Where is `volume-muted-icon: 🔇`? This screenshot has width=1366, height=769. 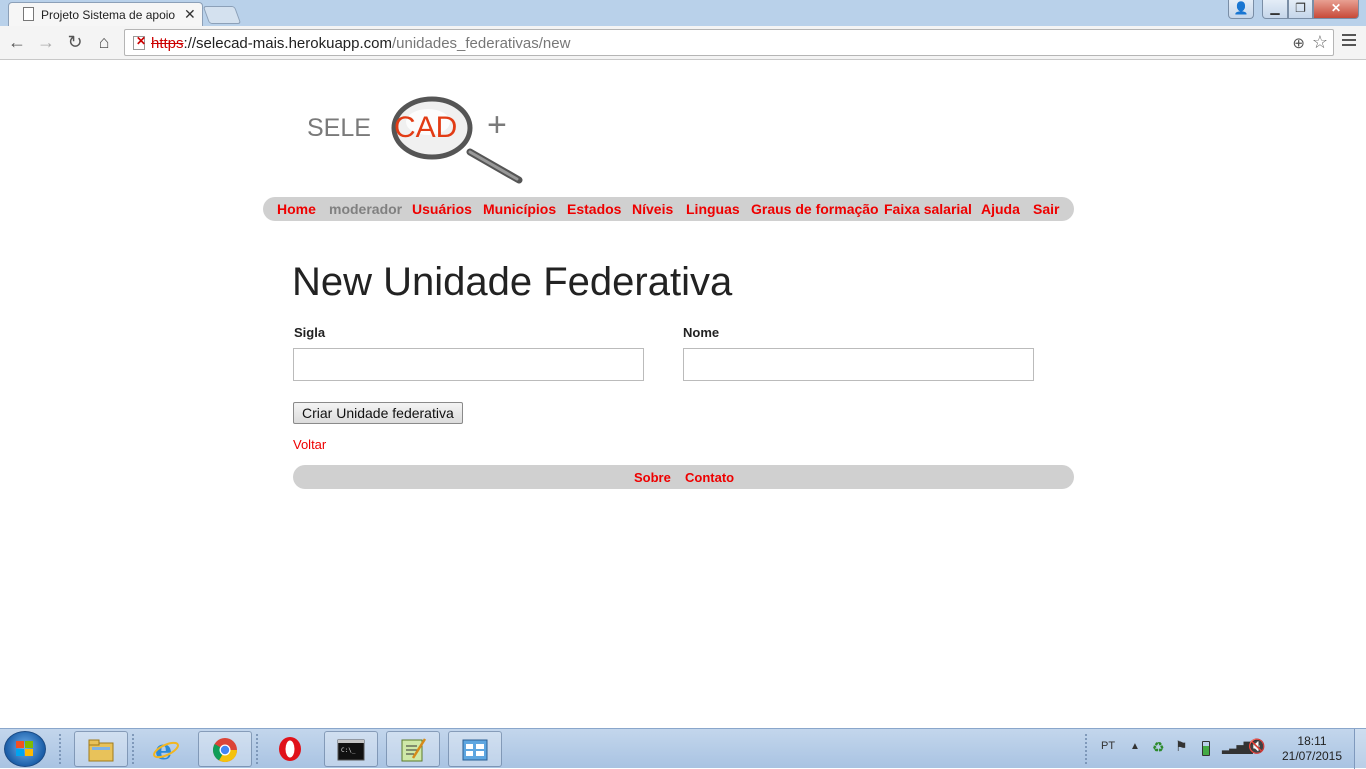
volume-muted-icon: 🔇 is located at coordinates (1256, 746).